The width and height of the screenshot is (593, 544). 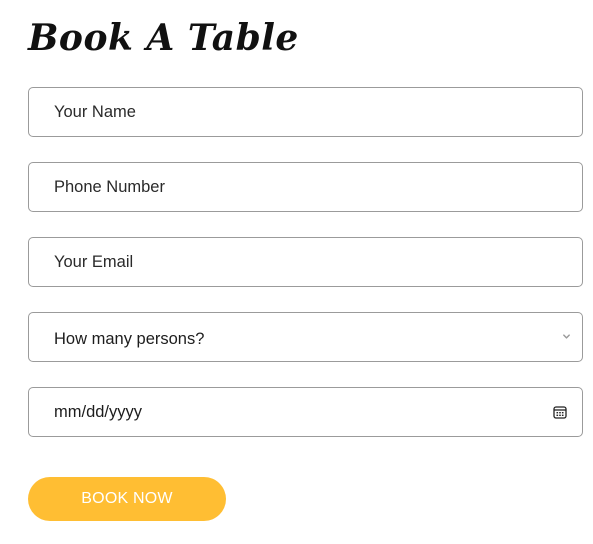 I want to click on date-field: mm/dd/yyyy, so click(x=305, y=412).